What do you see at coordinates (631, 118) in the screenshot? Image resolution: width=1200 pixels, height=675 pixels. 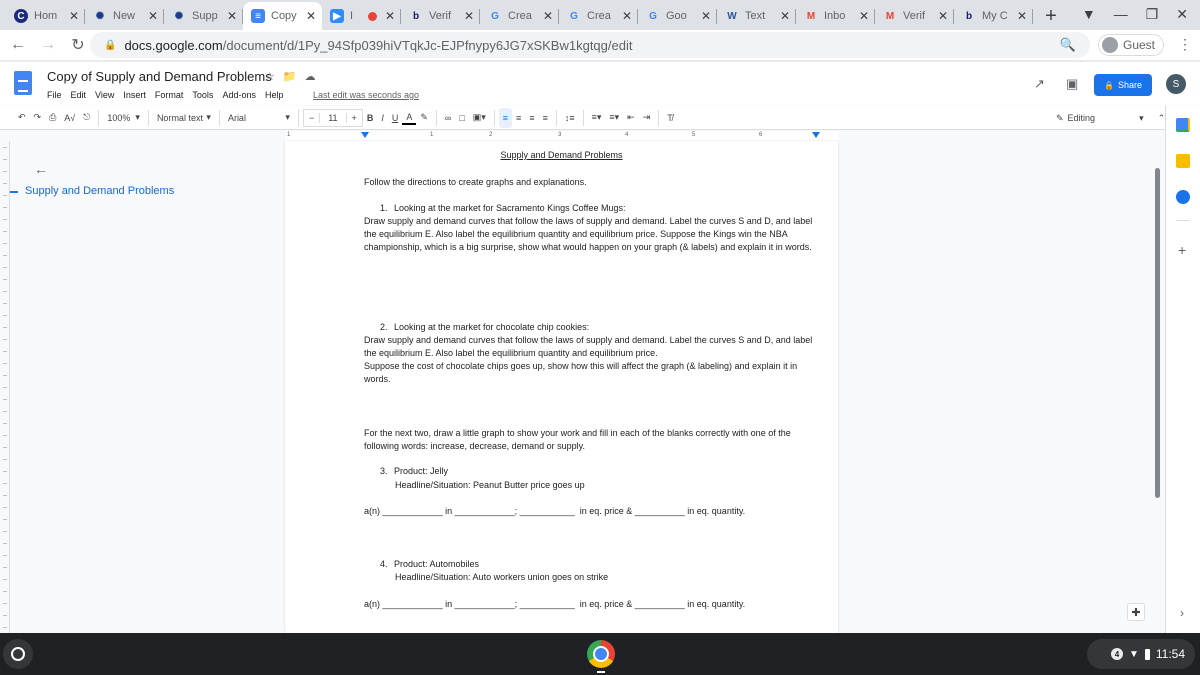 I see `decrease-indent-icon: ⇤` at bounding box center [631, 118].